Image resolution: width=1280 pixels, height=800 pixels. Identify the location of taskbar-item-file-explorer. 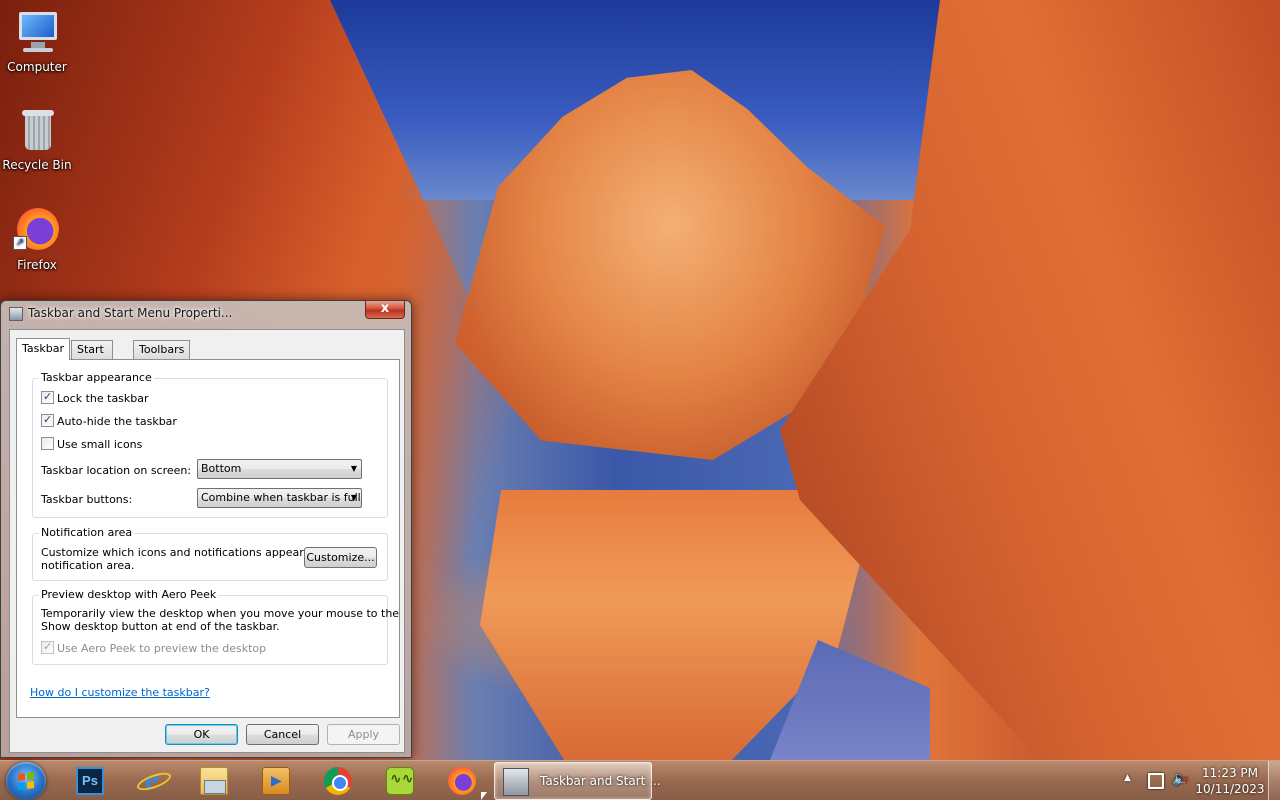
(214, 781).